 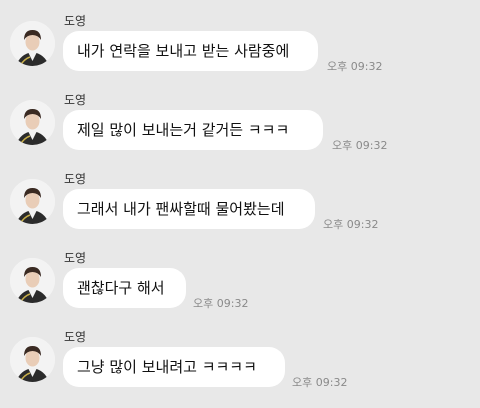 What do you see at coordinates (193, 130) in the screenshot?
I see `message-bubble: 제일 많이 보내는거 같거든 ㅋㅋㅋ` at bounding box center [193, 130].